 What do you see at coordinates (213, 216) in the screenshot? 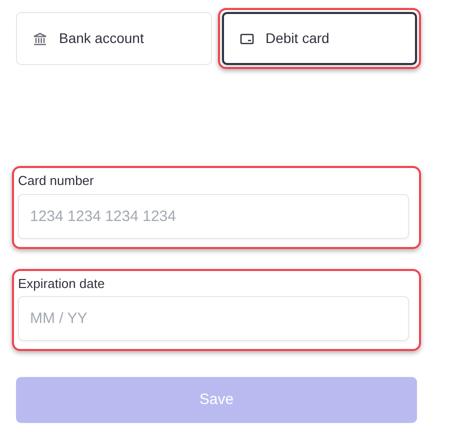
I see `input-field: 1234 1234 1234 1234` at bounding box center [213, 216].